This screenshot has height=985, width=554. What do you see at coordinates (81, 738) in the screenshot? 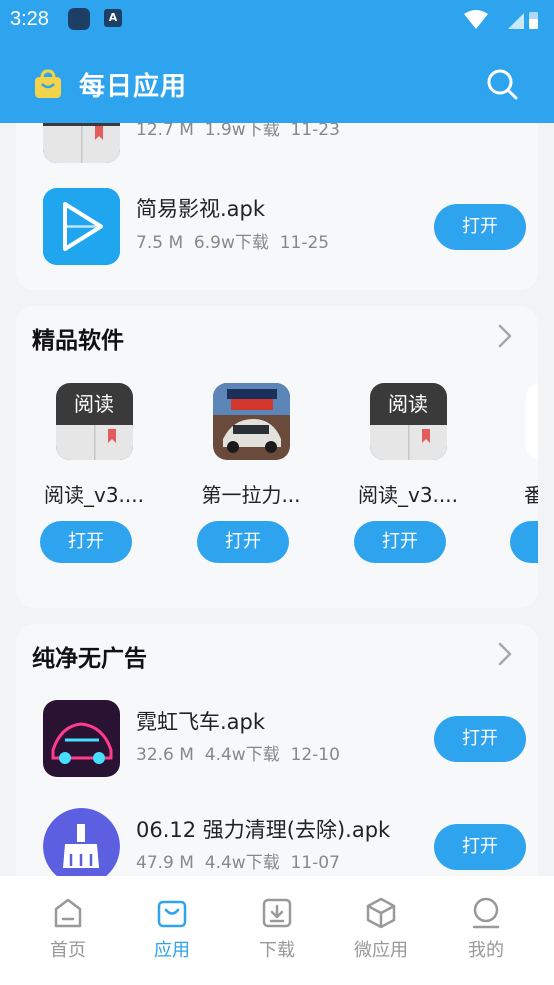
I see `neon-car-icon` at bounding box center [81, 738].